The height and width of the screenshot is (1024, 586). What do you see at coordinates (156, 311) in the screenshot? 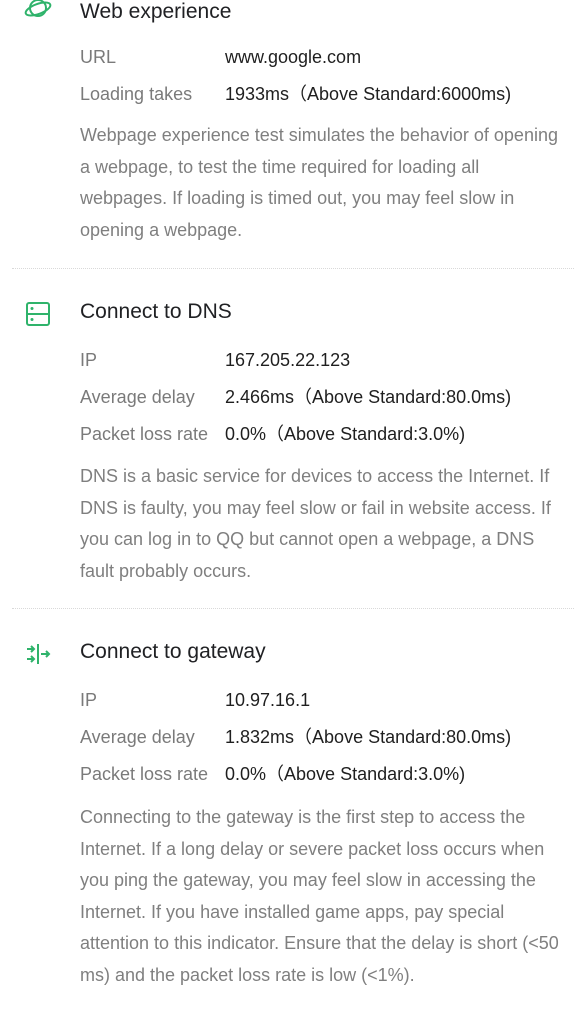
I see `section-title: Connect to DNS` at bounding box center [156, 311].